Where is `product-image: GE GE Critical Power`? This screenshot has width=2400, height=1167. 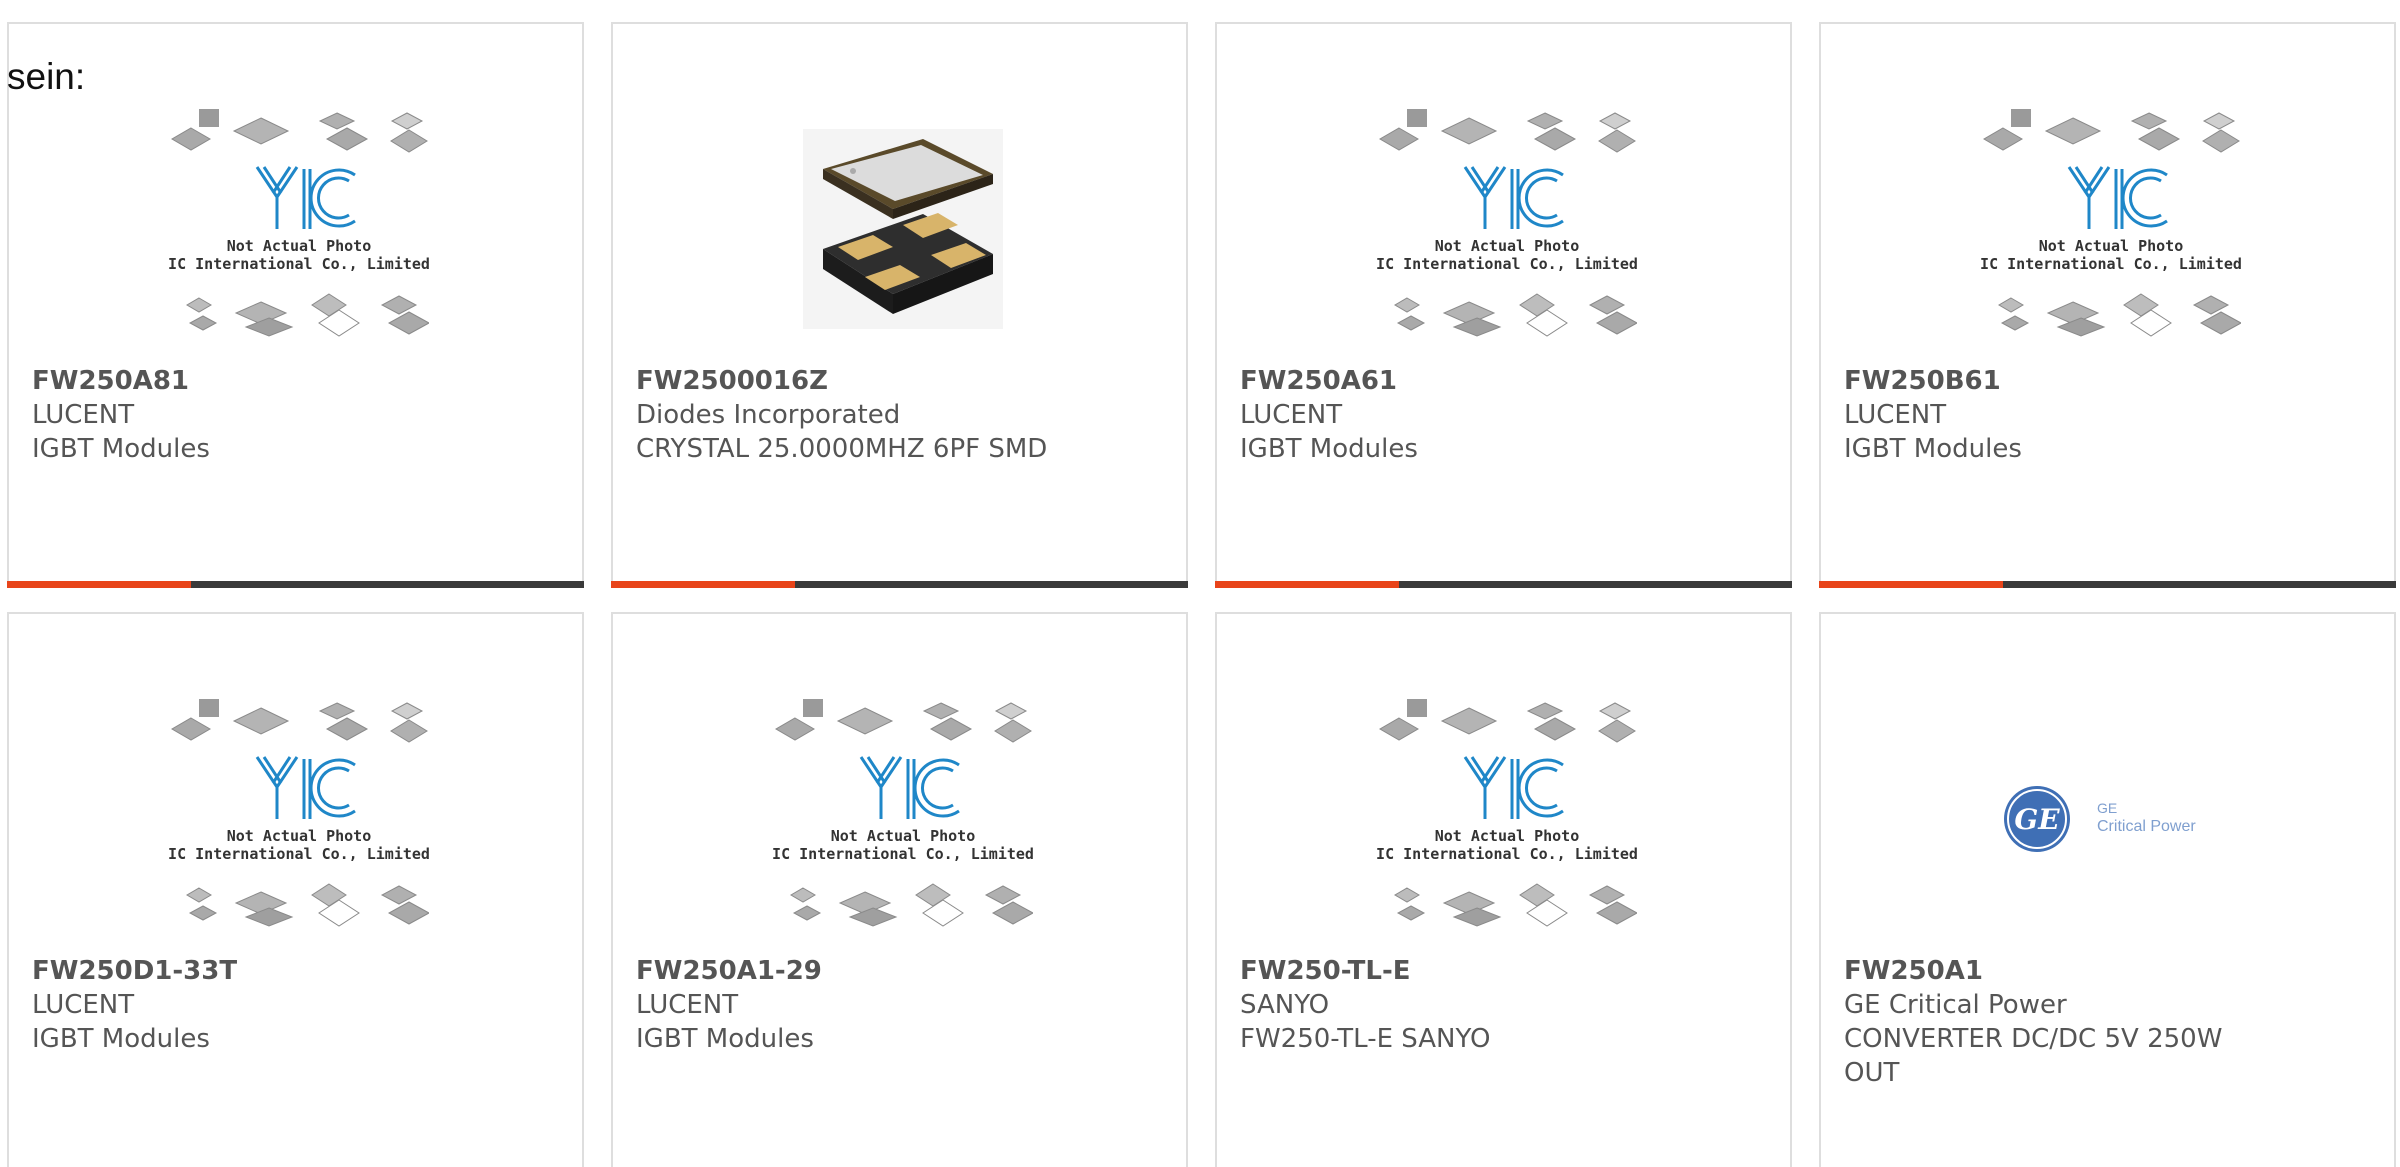
product-image: GE GE Critical Power is located at coordinates (2111, 819).